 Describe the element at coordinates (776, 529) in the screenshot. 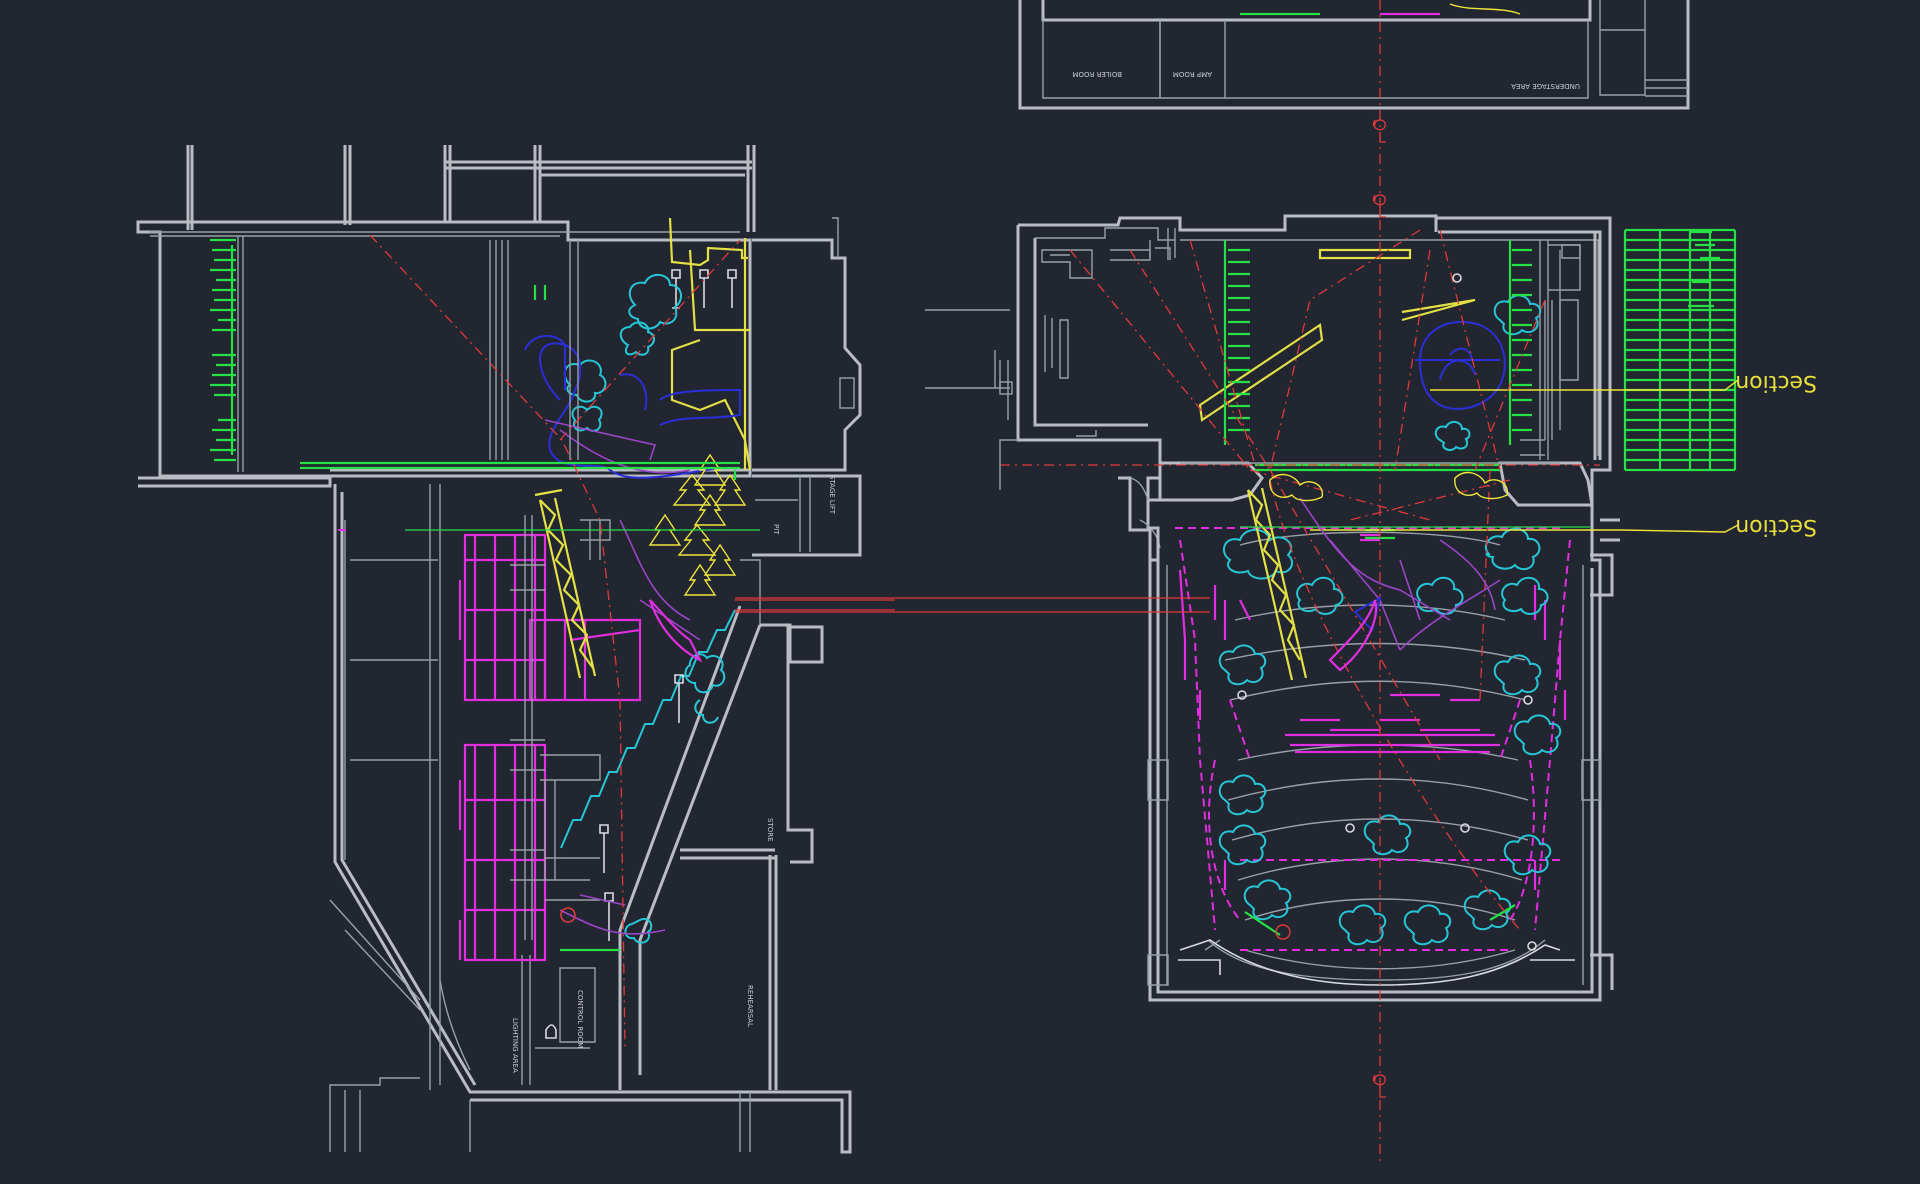

I see `pit-label: PIT` at that location.